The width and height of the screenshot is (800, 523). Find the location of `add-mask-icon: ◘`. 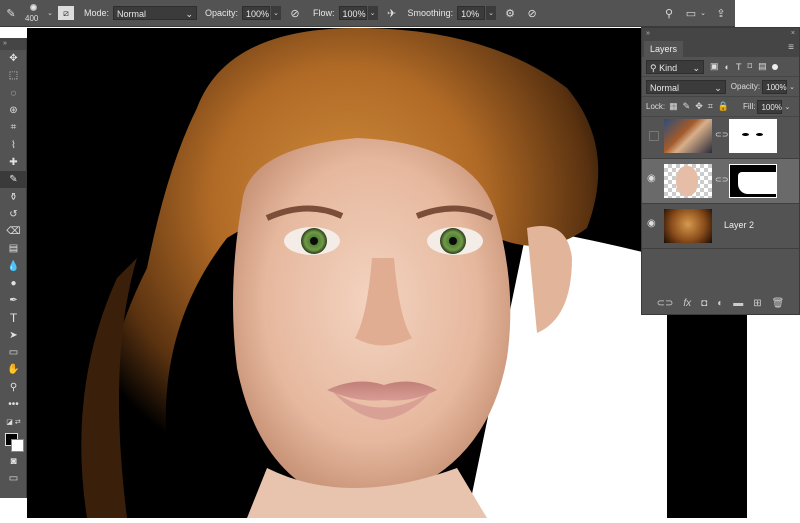

add-mask-icon: ◘ is located at coordinates (704, 303).